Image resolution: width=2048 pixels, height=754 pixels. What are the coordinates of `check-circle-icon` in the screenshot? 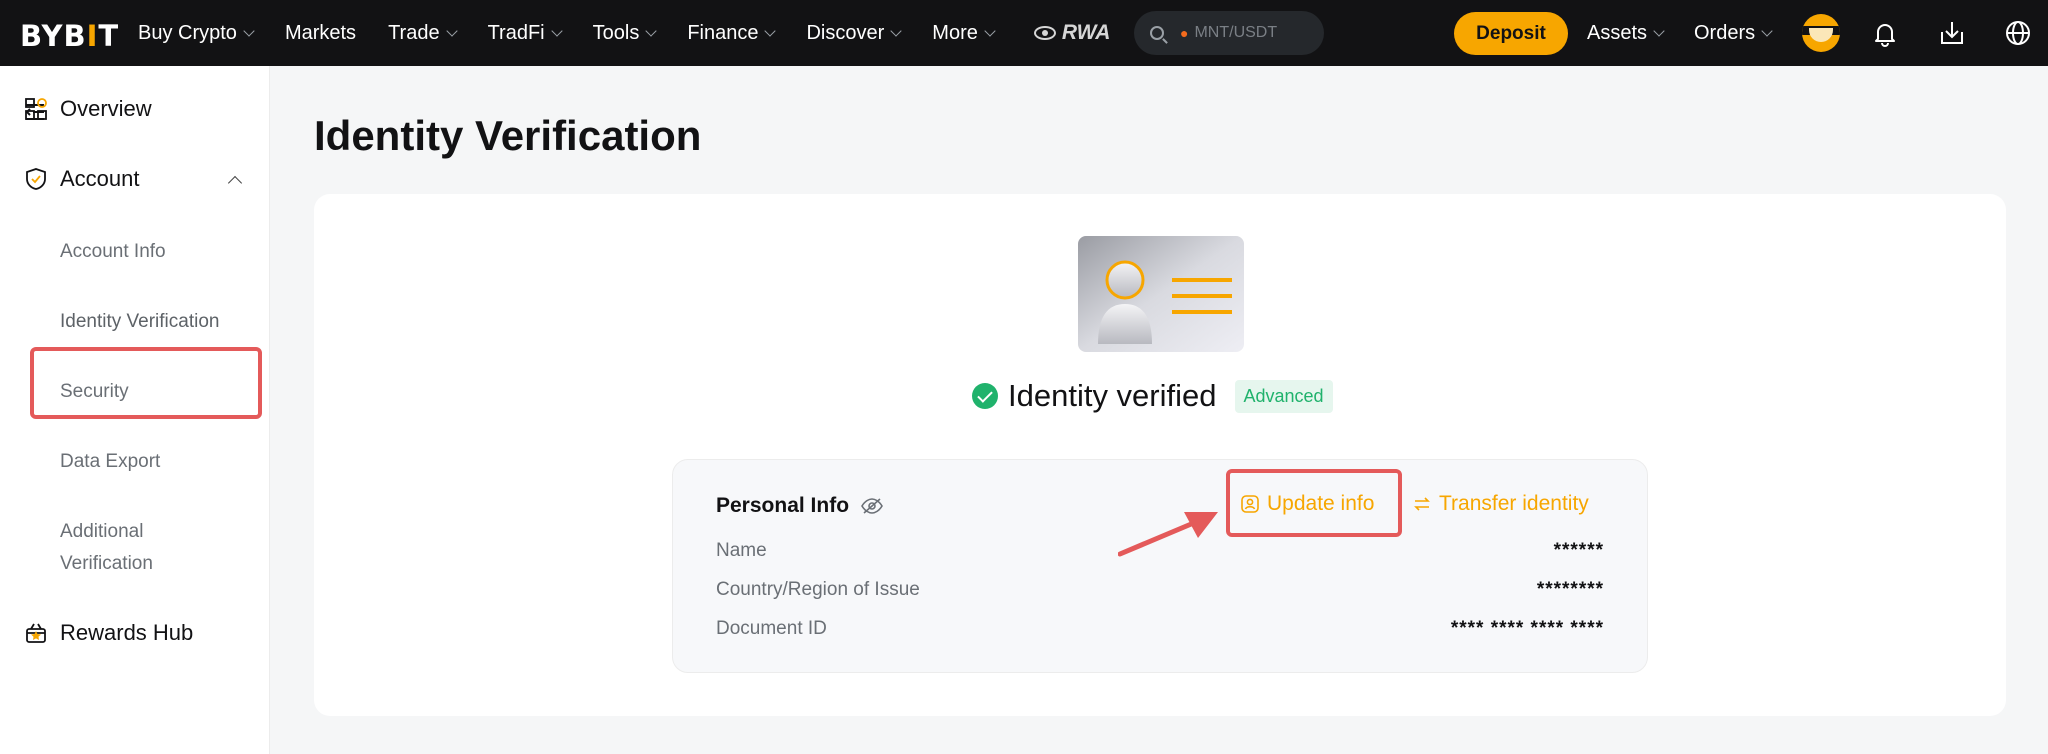 It's located at (985, 396).